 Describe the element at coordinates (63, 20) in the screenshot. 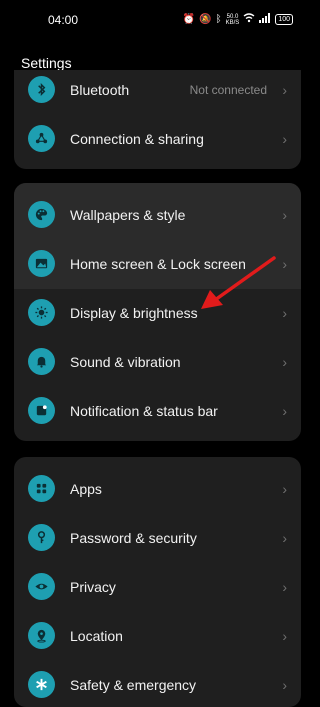

I see `status-time: 04:00` at that location.